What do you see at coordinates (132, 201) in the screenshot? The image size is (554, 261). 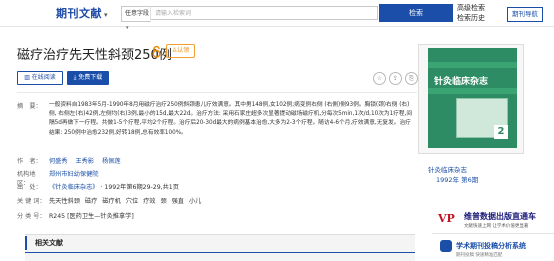 I see `keyword-link: 穴位` at bounding box center [132, 201].